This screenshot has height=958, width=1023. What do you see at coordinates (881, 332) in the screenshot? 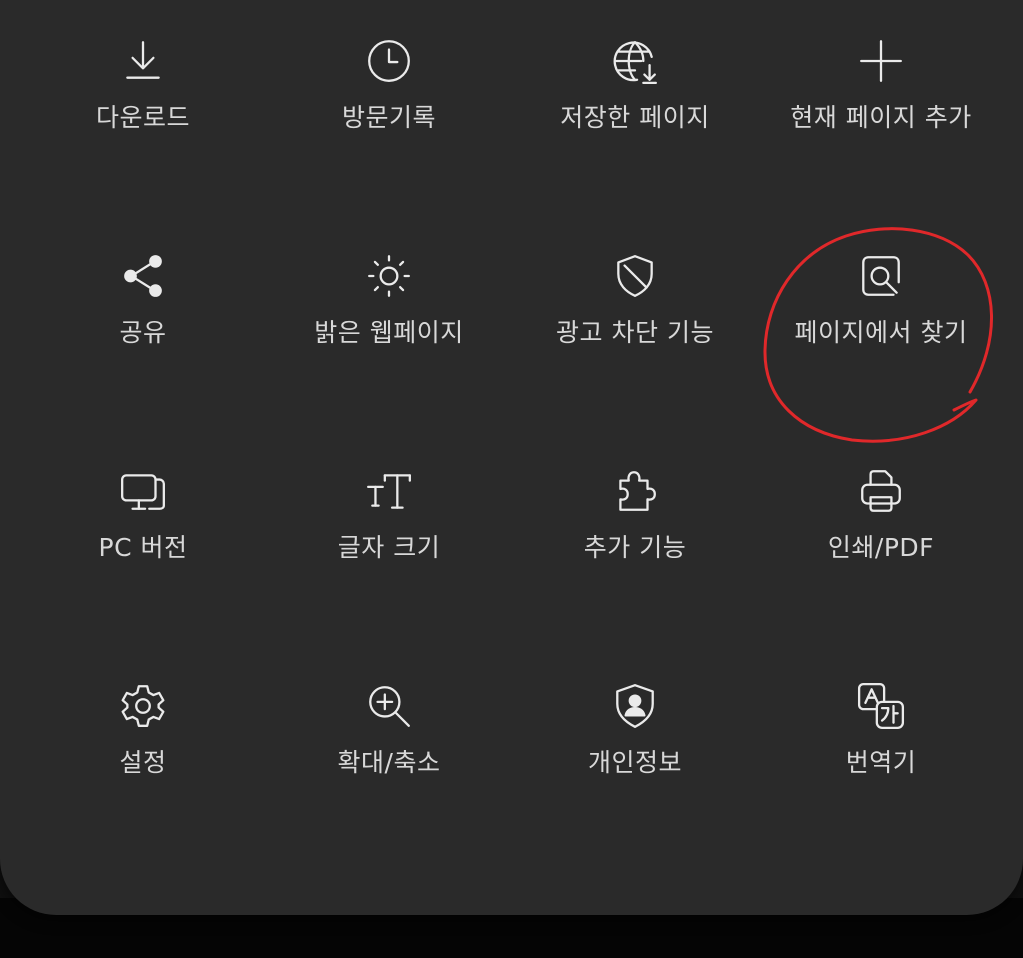
I see `menu-item-label: 페이지에서 찾기` at bounding box center [881, 332].